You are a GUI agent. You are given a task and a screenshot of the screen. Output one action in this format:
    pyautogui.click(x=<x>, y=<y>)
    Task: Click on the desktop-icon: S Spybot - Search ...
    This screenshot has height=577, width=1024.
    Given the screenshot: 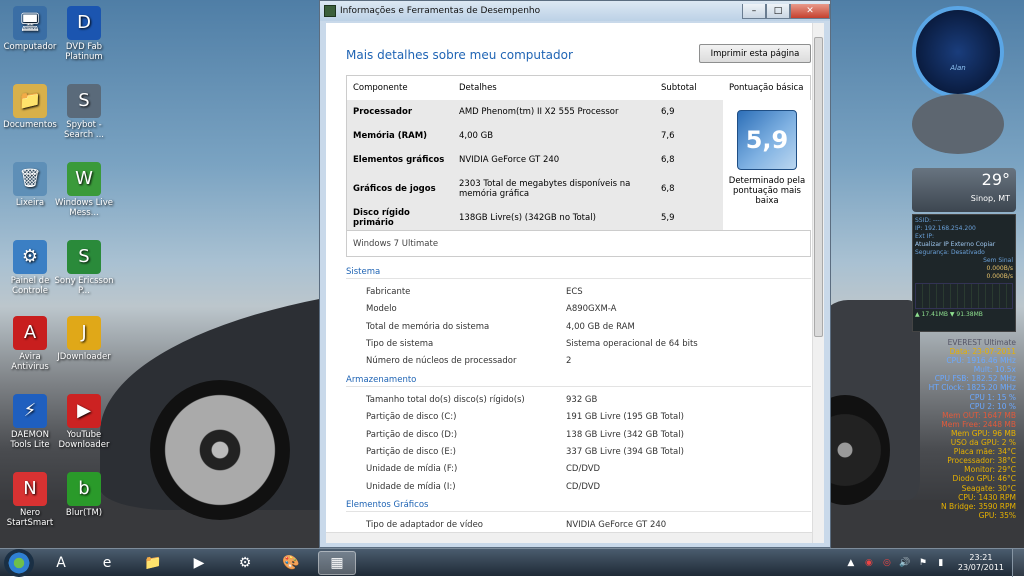 What is the action you would take?
    pyautogui.click(x=84, y=112)
    